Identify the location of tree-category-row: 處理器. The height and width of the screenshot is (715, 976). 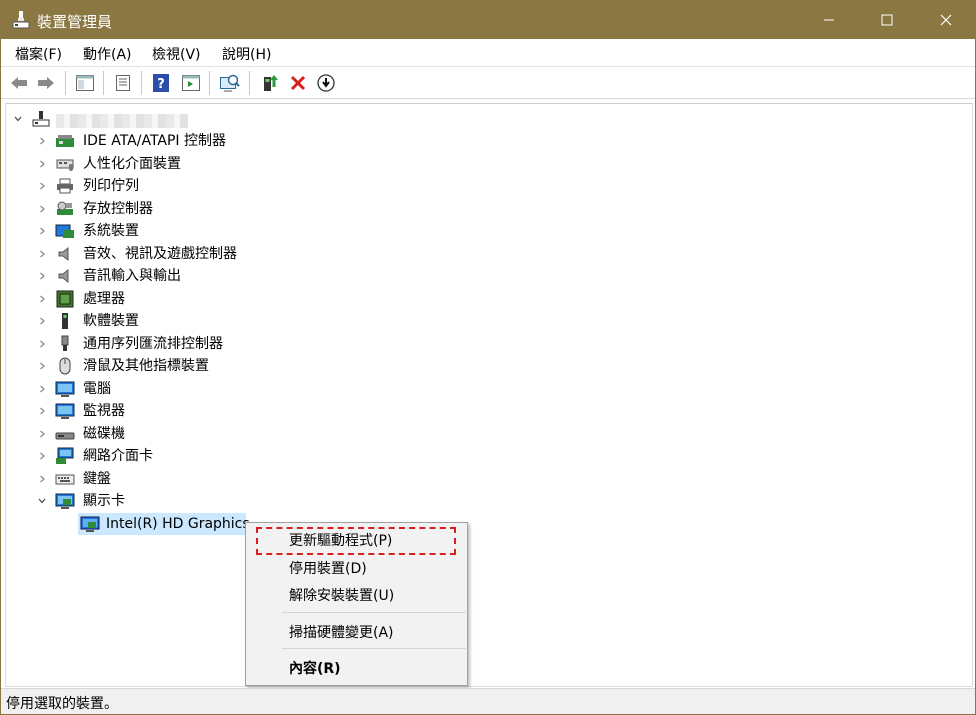
(256, 299).